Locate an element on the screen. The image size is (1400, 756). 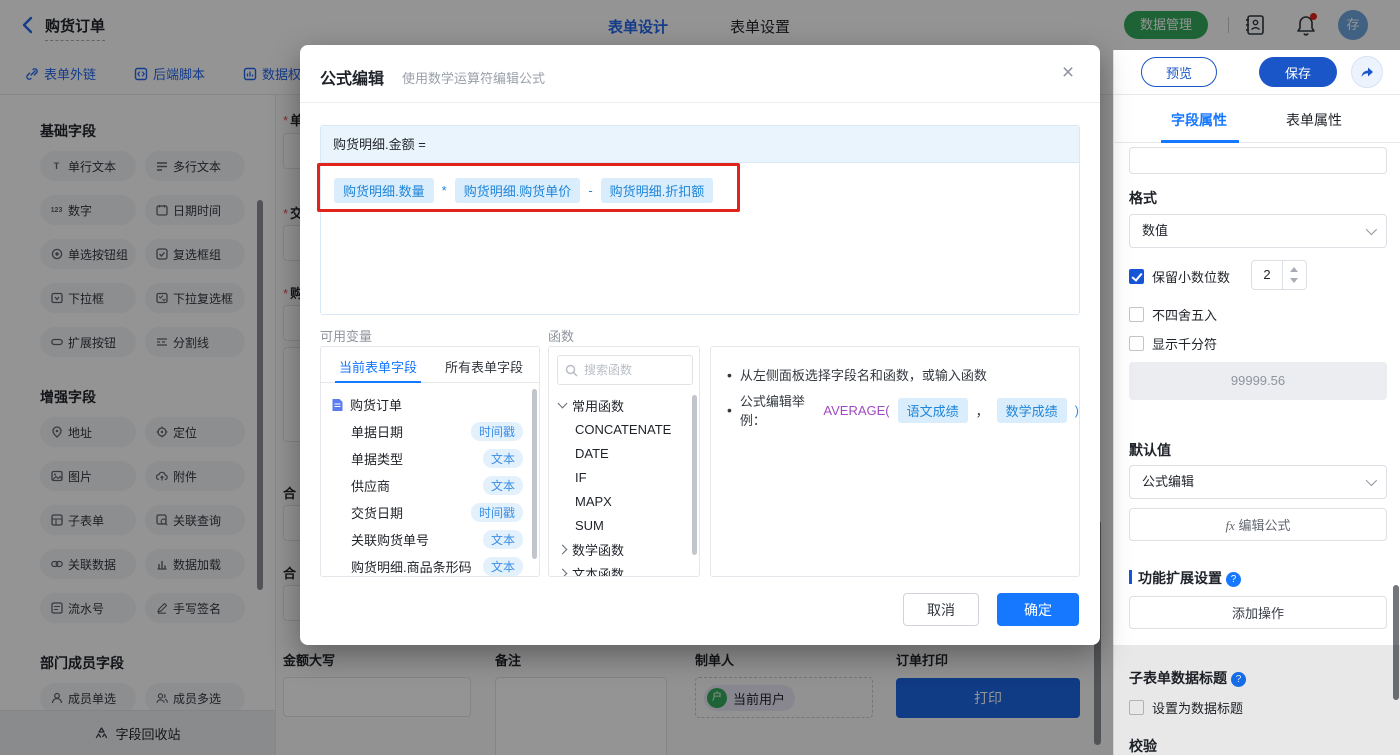
panel-actions-row: 预览 保存 is located at coordinates (1257, 72).